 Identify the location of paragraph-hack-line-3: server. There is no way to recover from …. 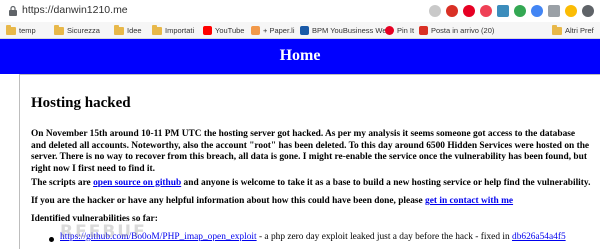
(309, 157).